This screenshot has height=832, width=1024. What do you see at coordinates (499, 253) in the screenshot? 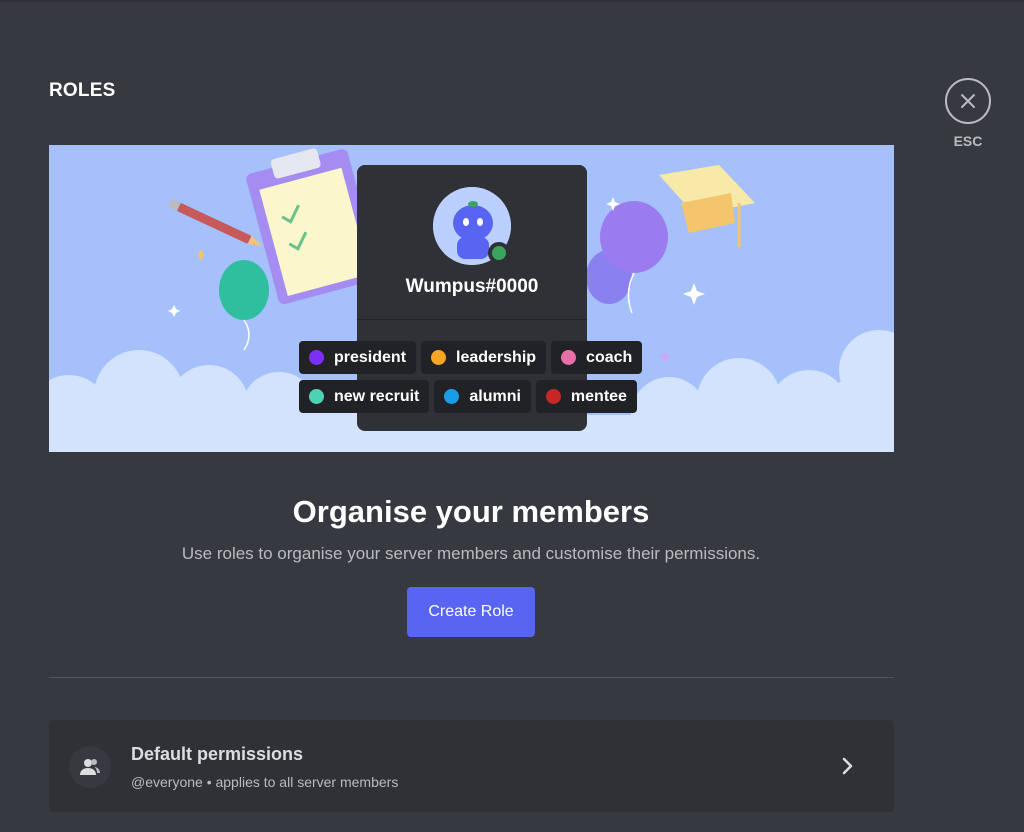
I see `online-status-dot` at bounding box center [499, 253].